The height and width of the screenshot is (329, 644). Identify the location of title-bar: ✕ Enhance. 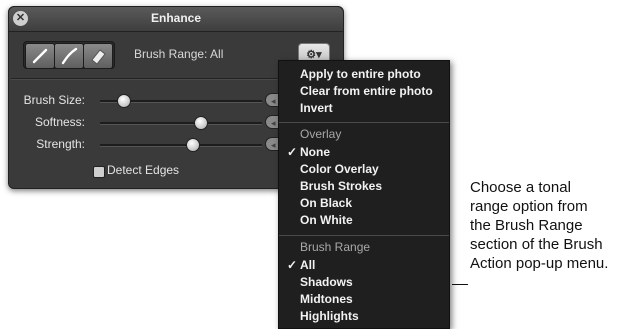
(176, 19).